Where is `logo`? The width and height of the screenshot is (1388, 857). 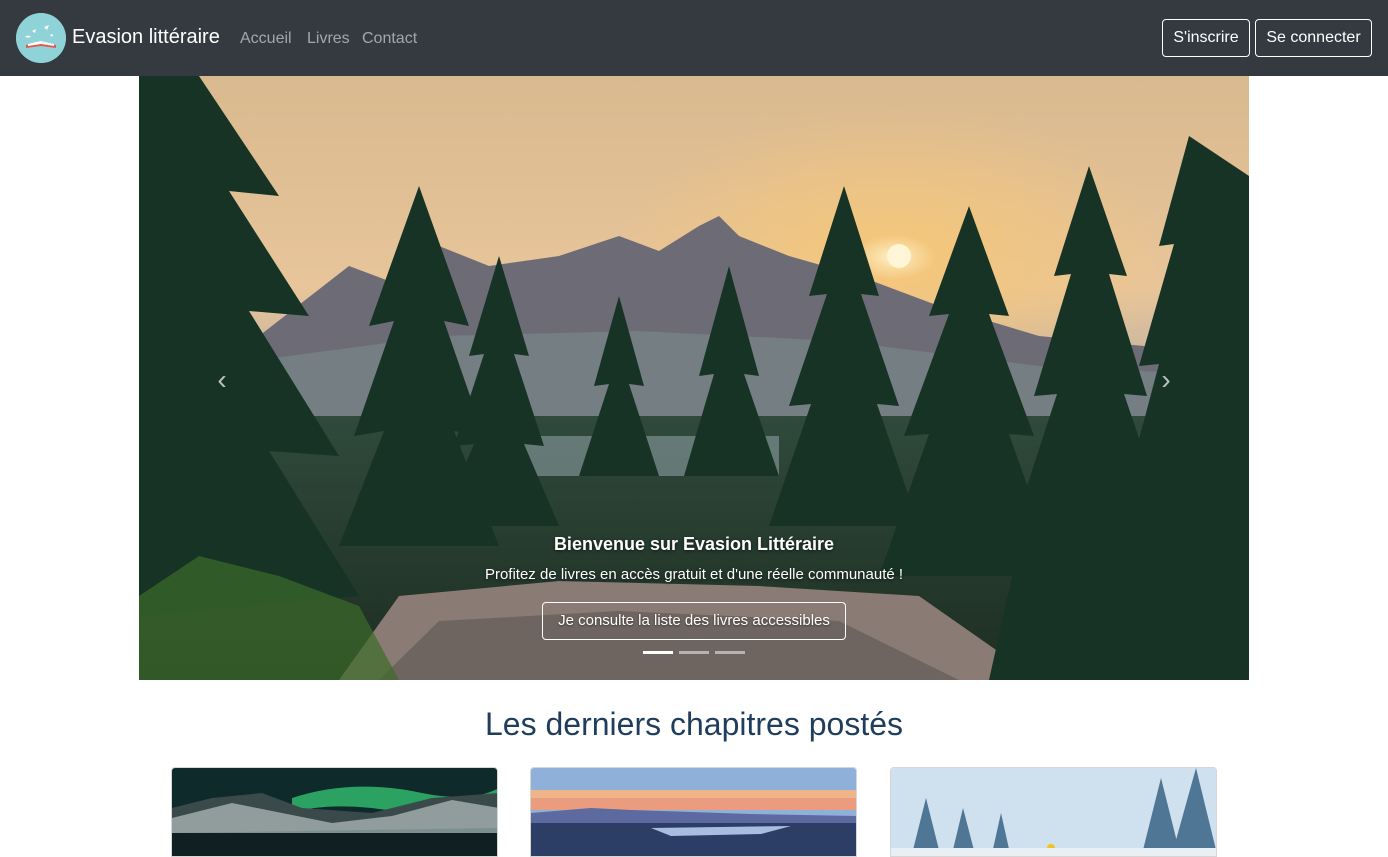 logo is located at coordinates (41, 38).